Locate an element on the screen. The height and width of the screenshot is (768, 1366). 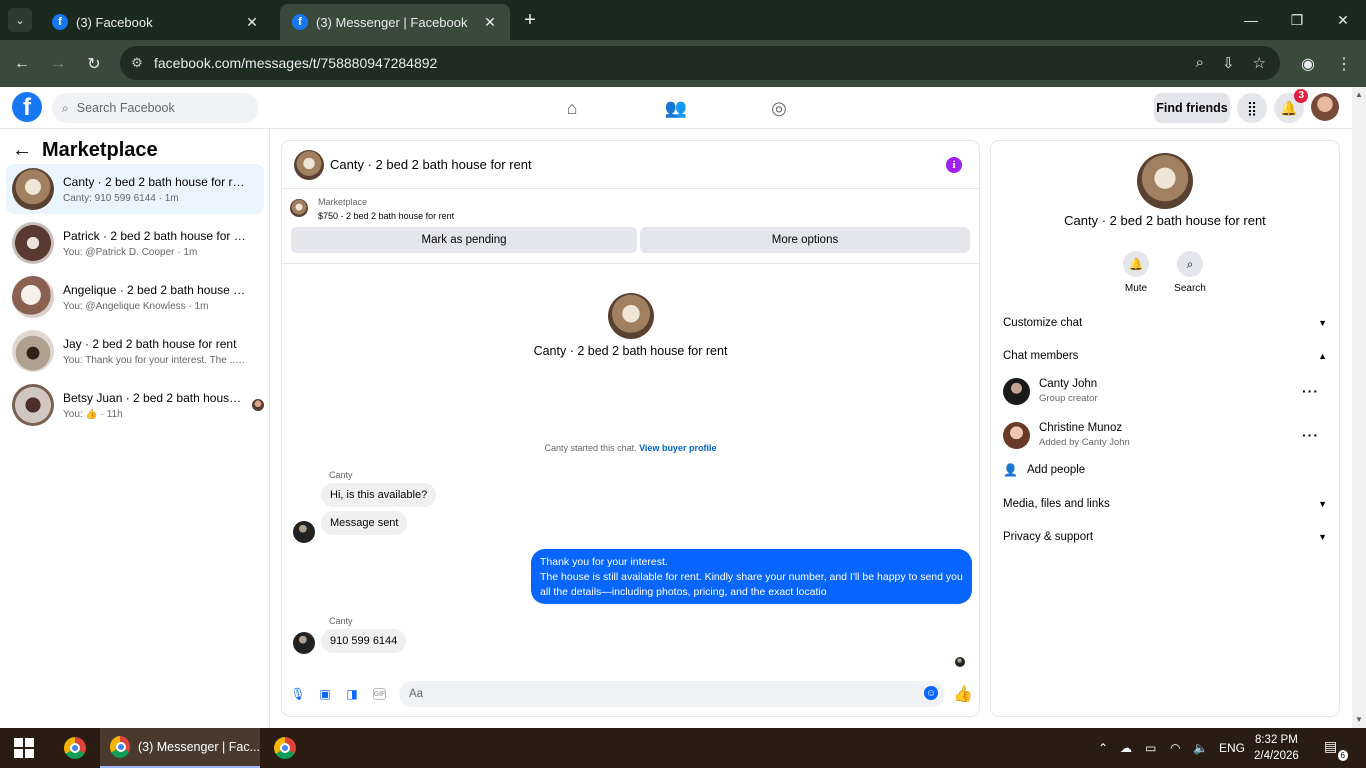
info-icon: i is located at coordinates (954, 165).